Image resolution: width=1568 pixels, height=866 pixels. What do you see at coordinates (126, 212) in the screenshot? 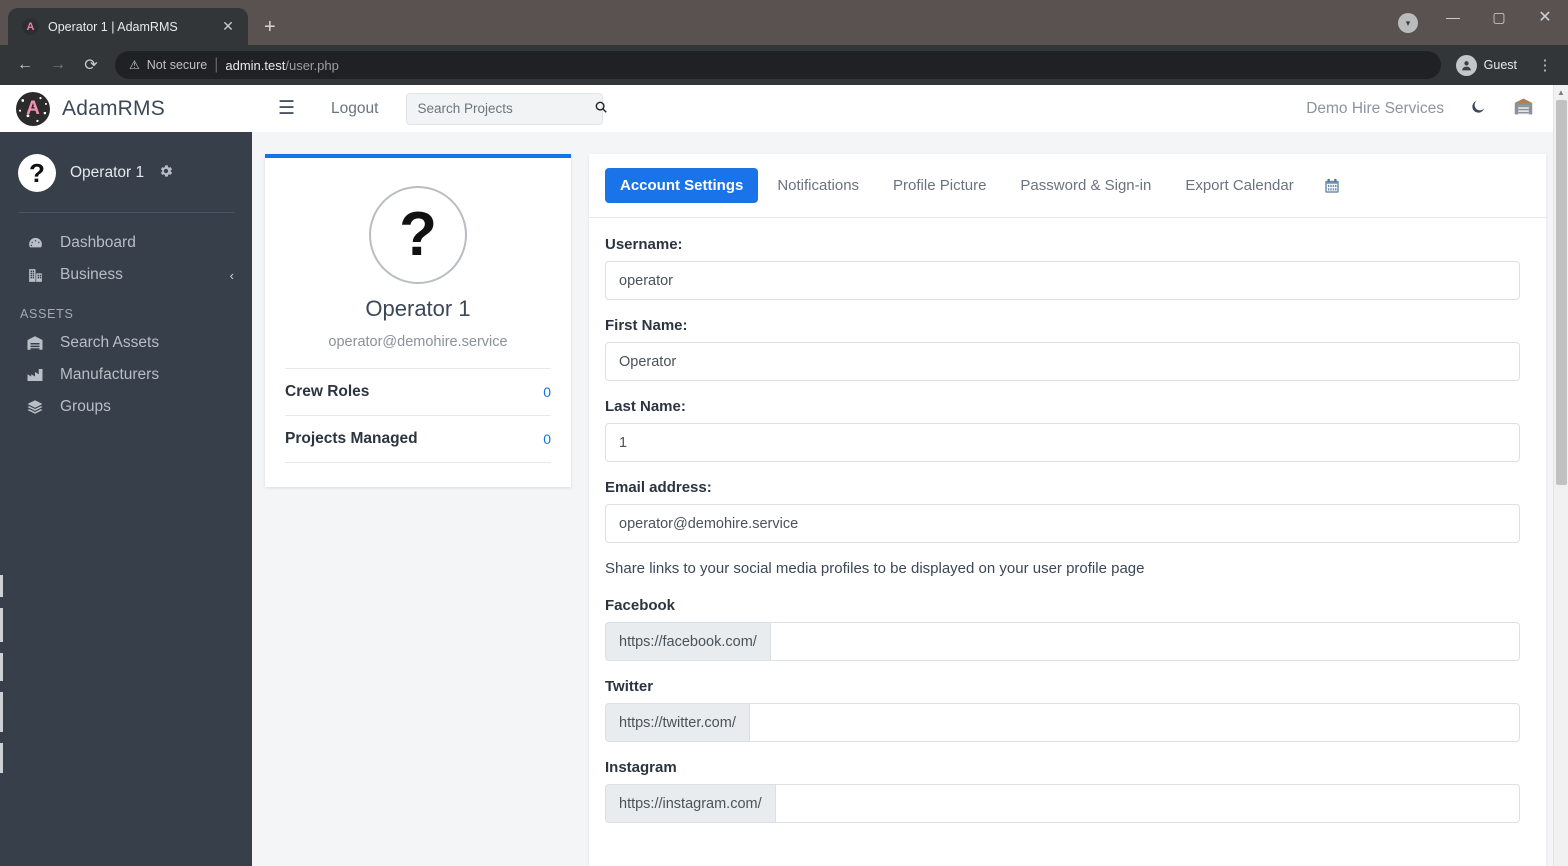
I see `sidebar-divider` at bounding box center [126, 212].